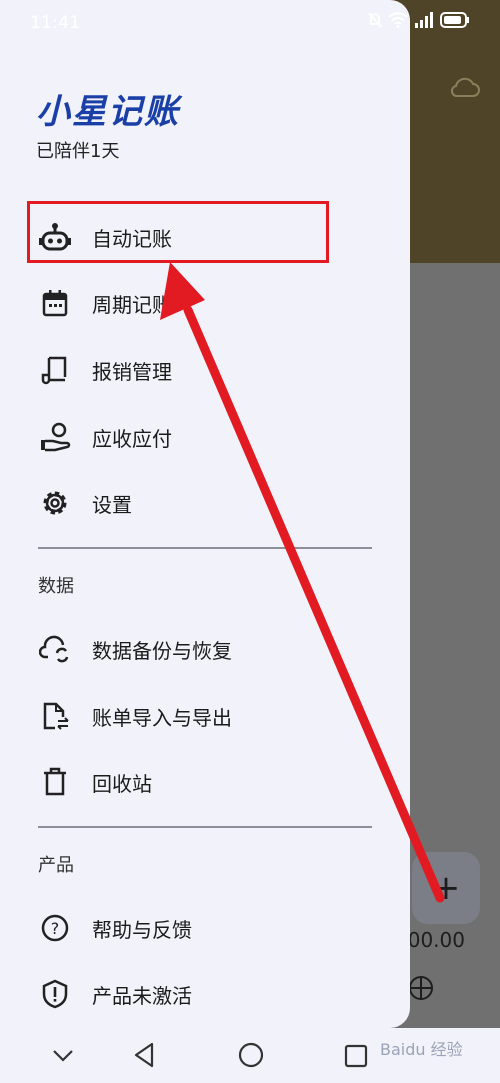  Describe the element at coordinates (251, 1057) in the screenshot. I see `home-icon` at that location.